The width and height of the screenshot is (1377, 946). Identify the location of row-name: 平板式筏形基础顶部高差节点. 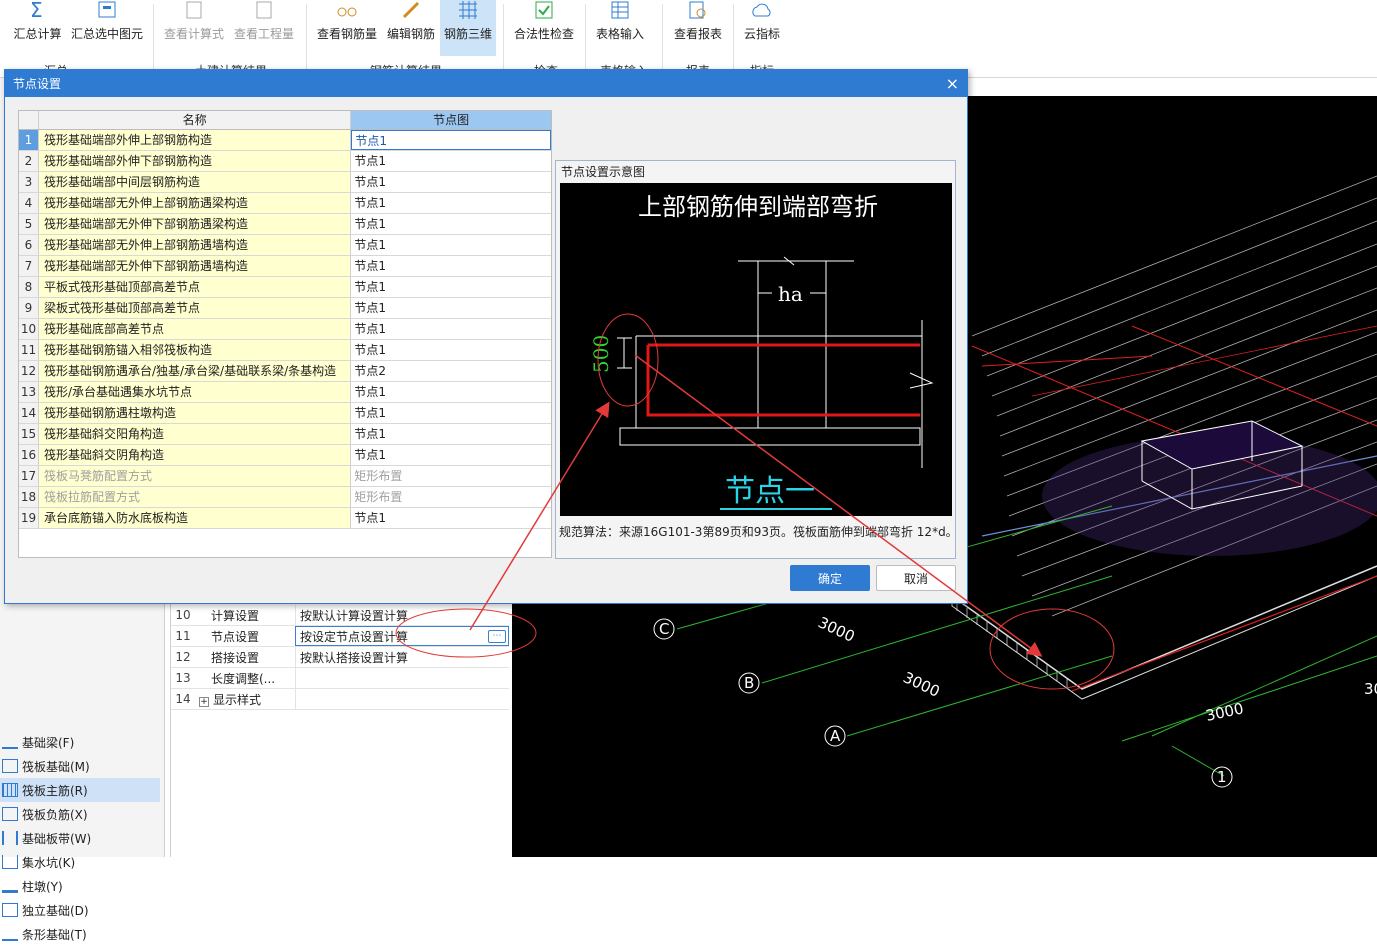
(195, 287).